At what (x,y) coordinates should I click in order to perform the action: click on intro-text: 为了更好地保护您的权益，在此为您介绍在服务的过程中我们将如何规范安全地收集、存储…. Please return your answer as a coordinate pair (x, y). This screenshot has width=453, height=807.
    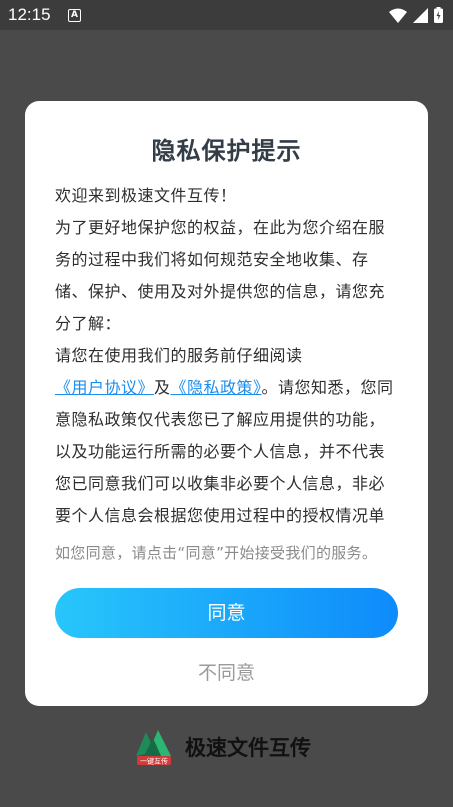
    Looking at the image, I should click on (220, 275).